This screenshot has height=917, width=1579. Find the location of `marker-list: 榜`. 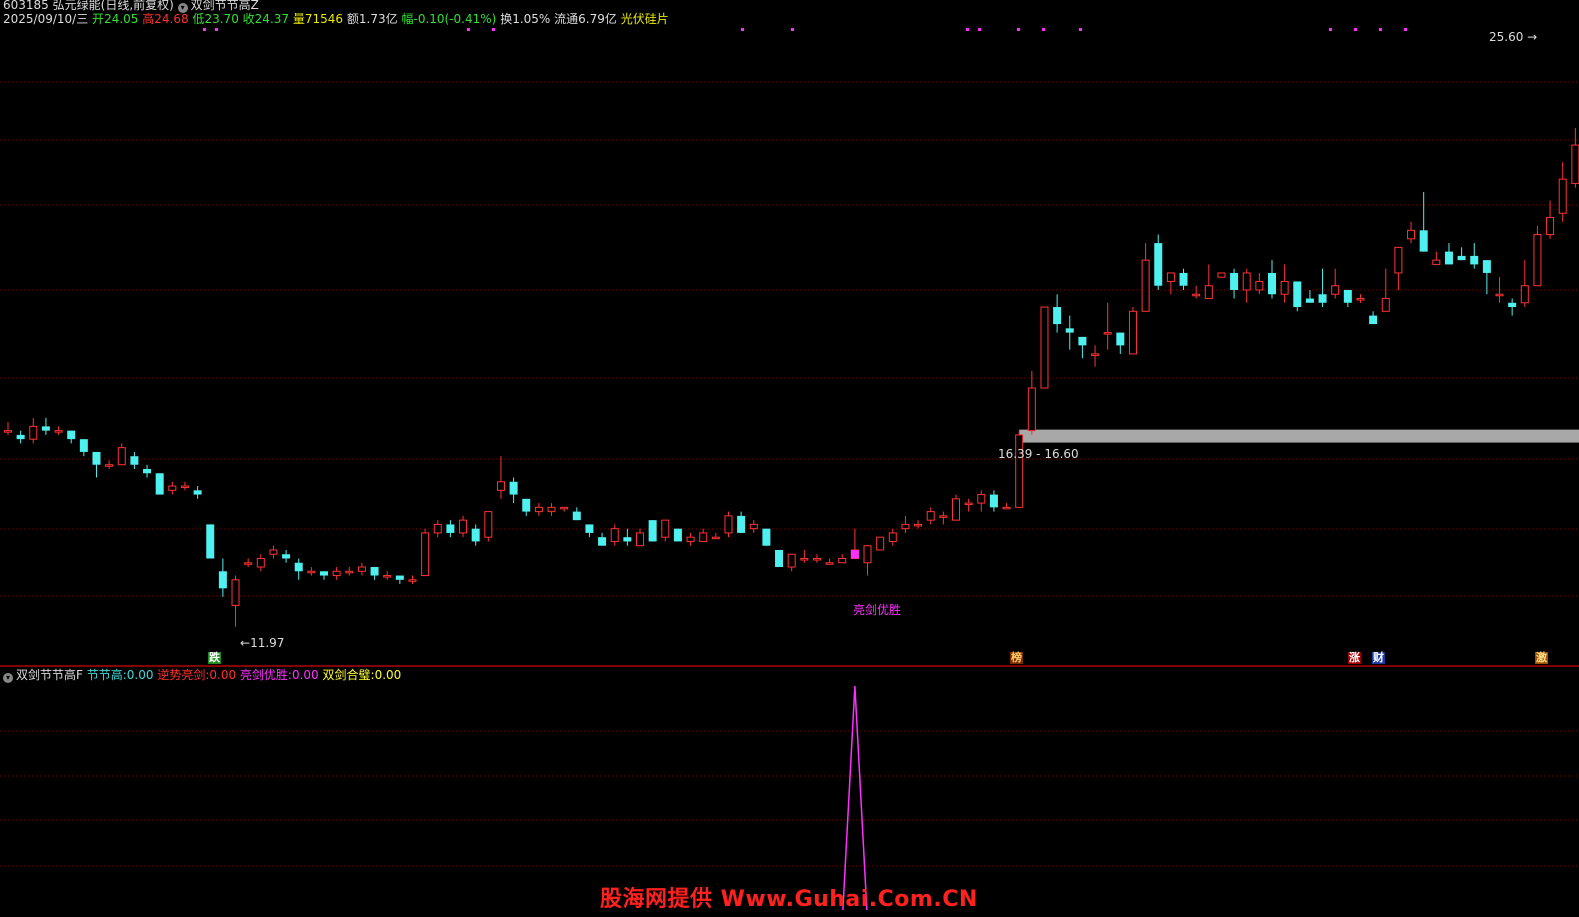

marker-list: 榜 is located at coordinates (1016, 658).